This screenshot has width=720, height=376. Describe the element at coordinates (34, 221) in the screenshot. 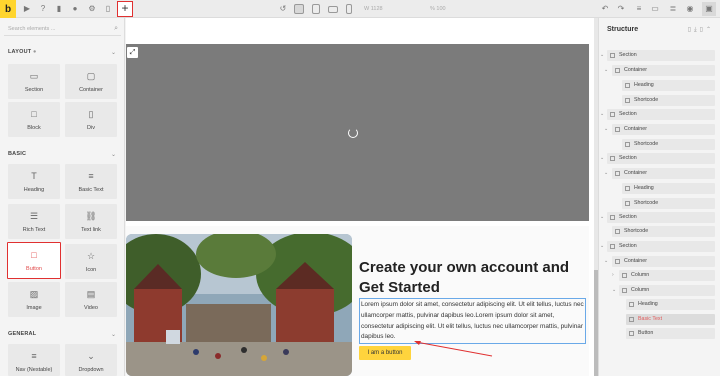

I see `element-rich-text: ☰ Rich Text` at that location.